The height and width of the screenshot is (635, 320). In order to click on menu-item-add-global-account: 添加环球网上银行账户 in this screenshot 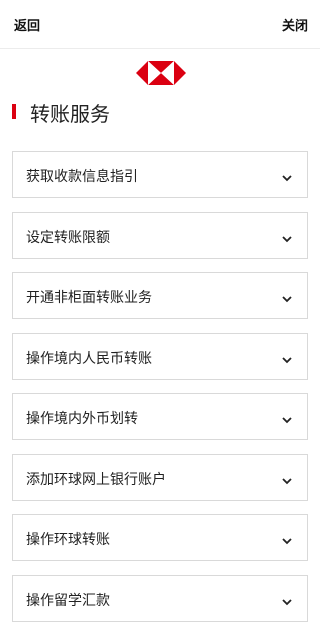, I will do `click(160, 477)`.